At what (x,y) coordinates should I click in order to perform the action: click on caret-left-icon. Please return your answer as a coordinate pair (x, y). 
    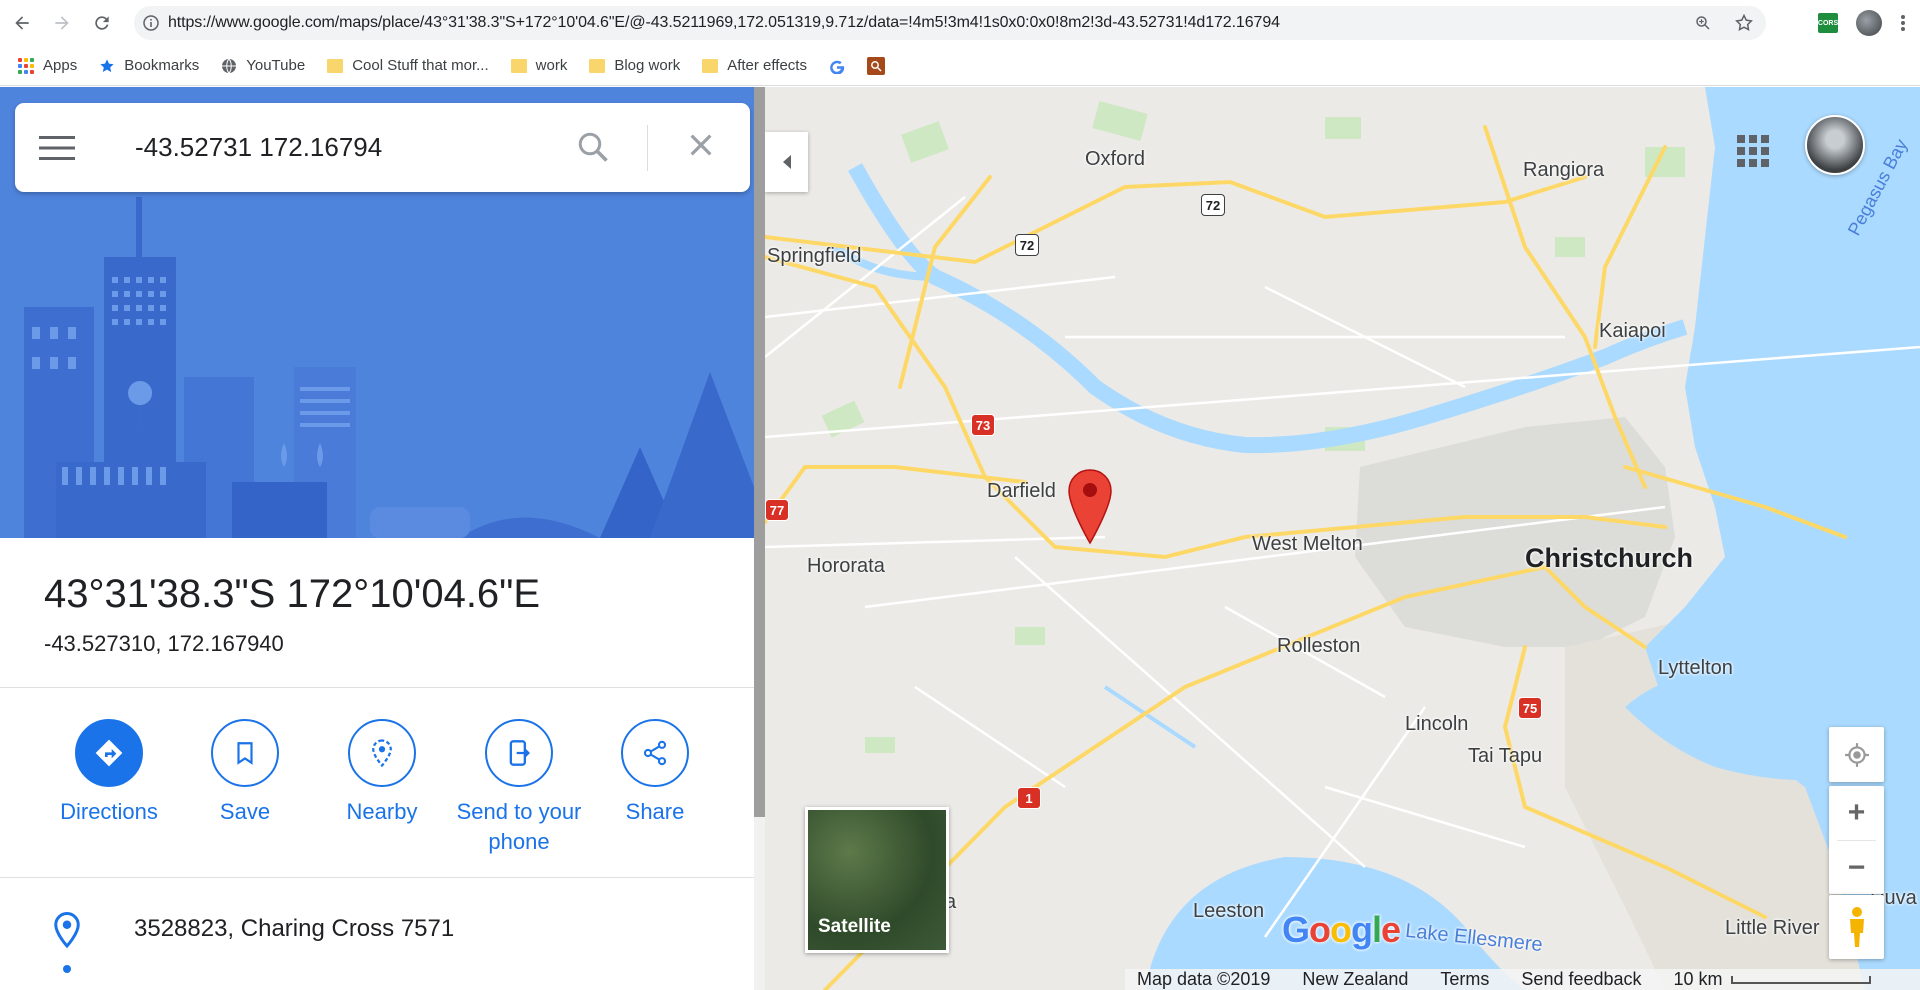
    Looking at the image, I should click on (786, 162).